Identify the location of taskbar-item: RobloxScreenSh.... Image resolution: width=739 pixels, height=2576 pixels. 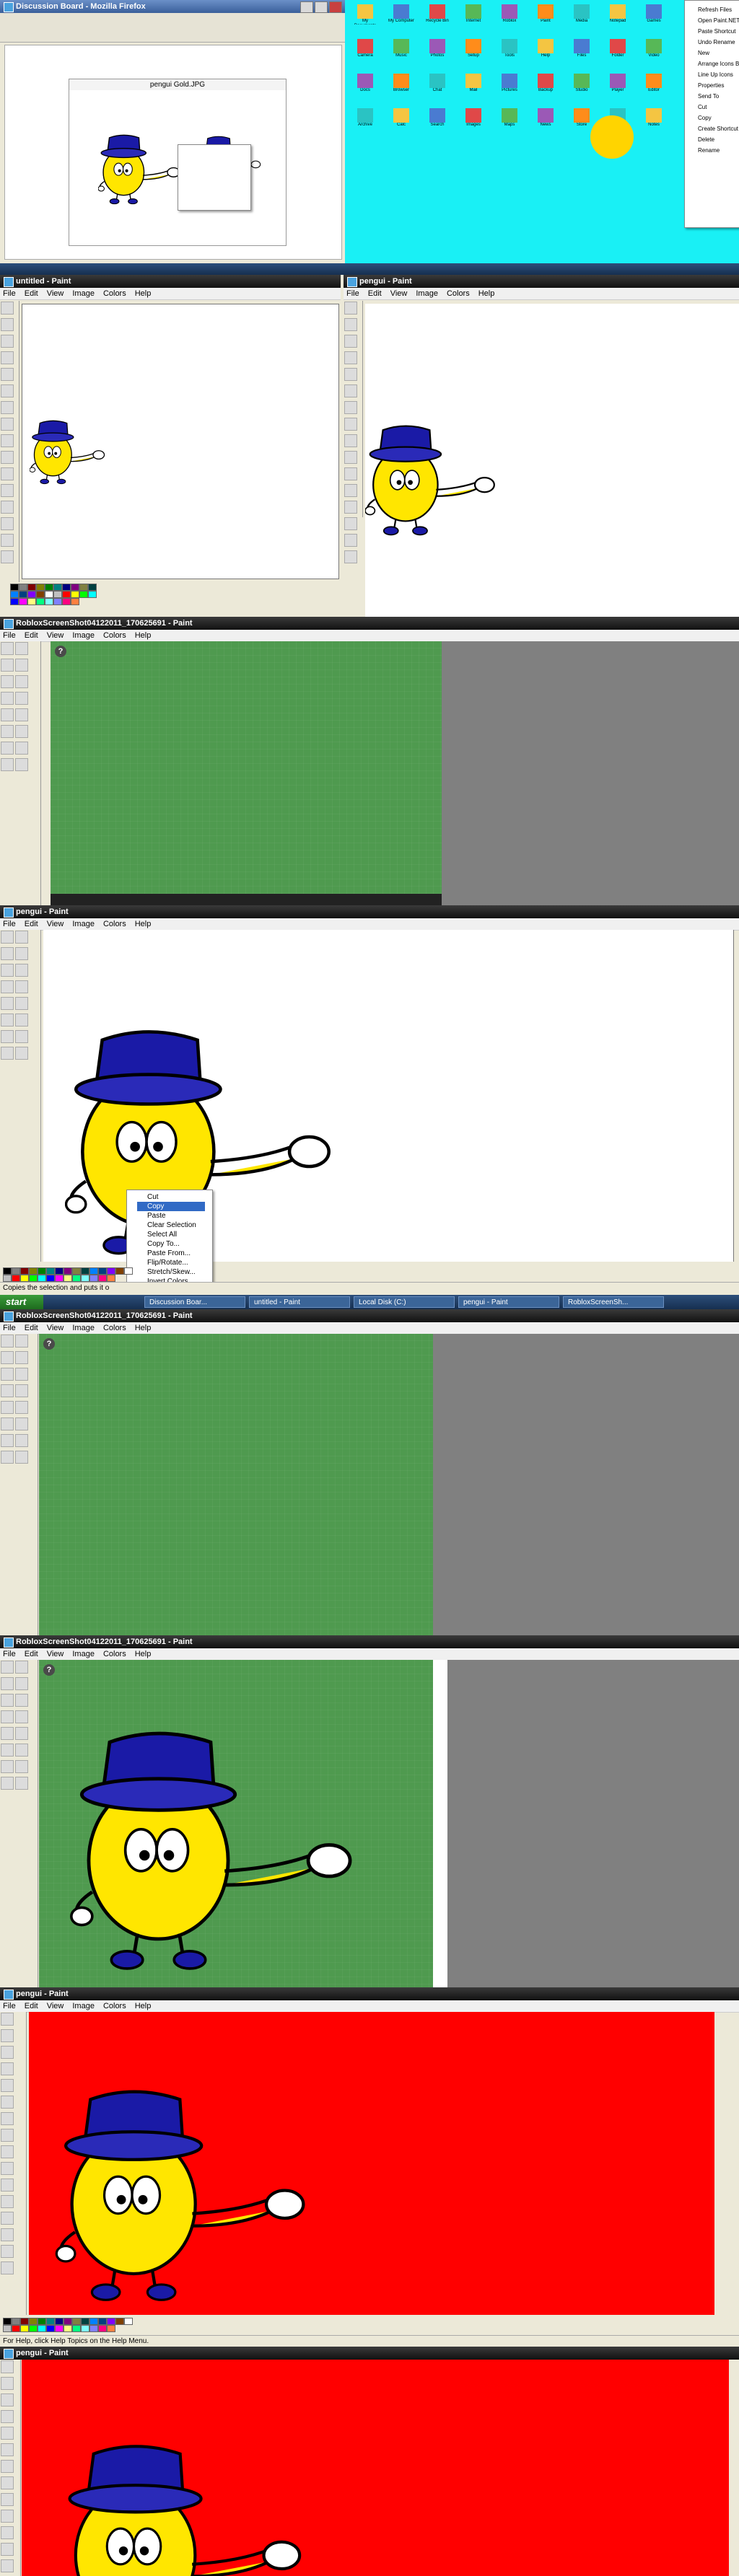
(613, 1302).